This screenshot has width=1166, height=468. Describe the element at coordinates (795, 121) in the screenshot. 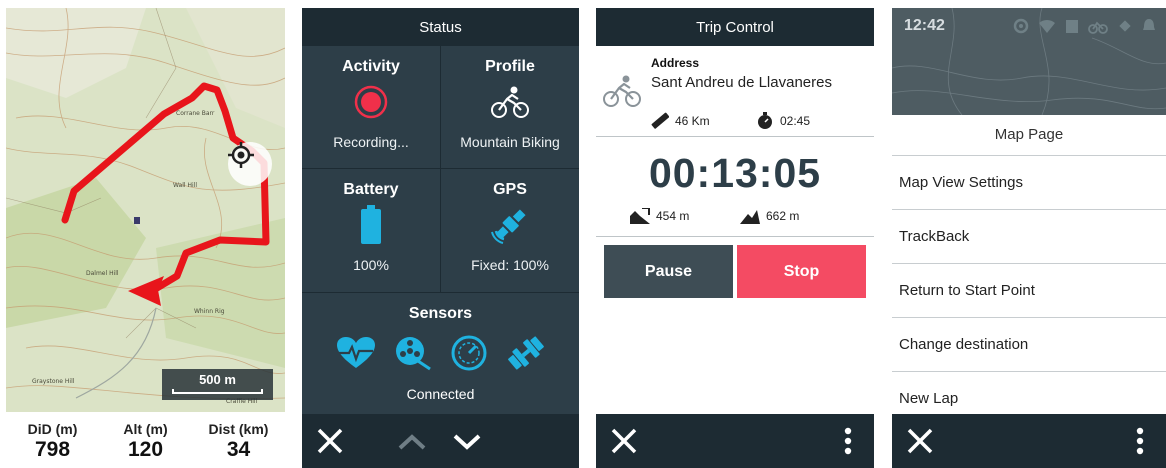

I see `time-value: 02:45` at that location.